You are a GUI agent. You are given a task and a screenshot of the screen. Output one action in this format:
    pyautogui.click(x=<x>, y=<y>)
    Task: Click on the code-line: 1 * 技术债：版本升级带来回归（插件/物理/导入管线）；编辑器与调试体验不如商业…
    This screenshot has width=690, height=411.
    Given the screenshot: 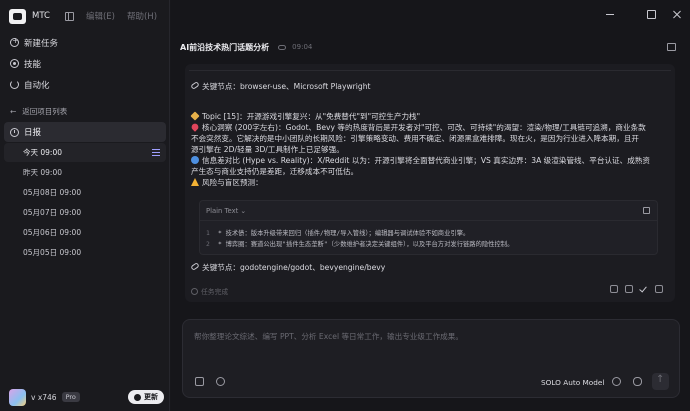 What is the action you would take?
    pyautogui.click(x=337, y=232)
    